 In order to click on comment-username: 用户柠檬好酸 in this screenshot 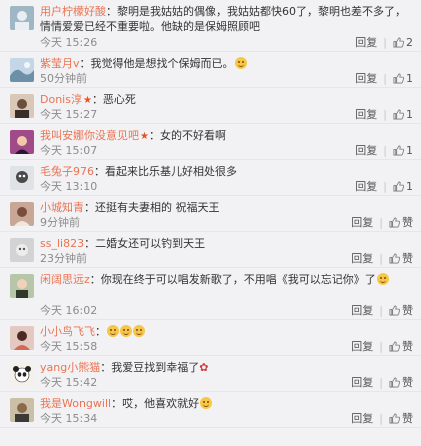, I will do `click(73, 11)`.